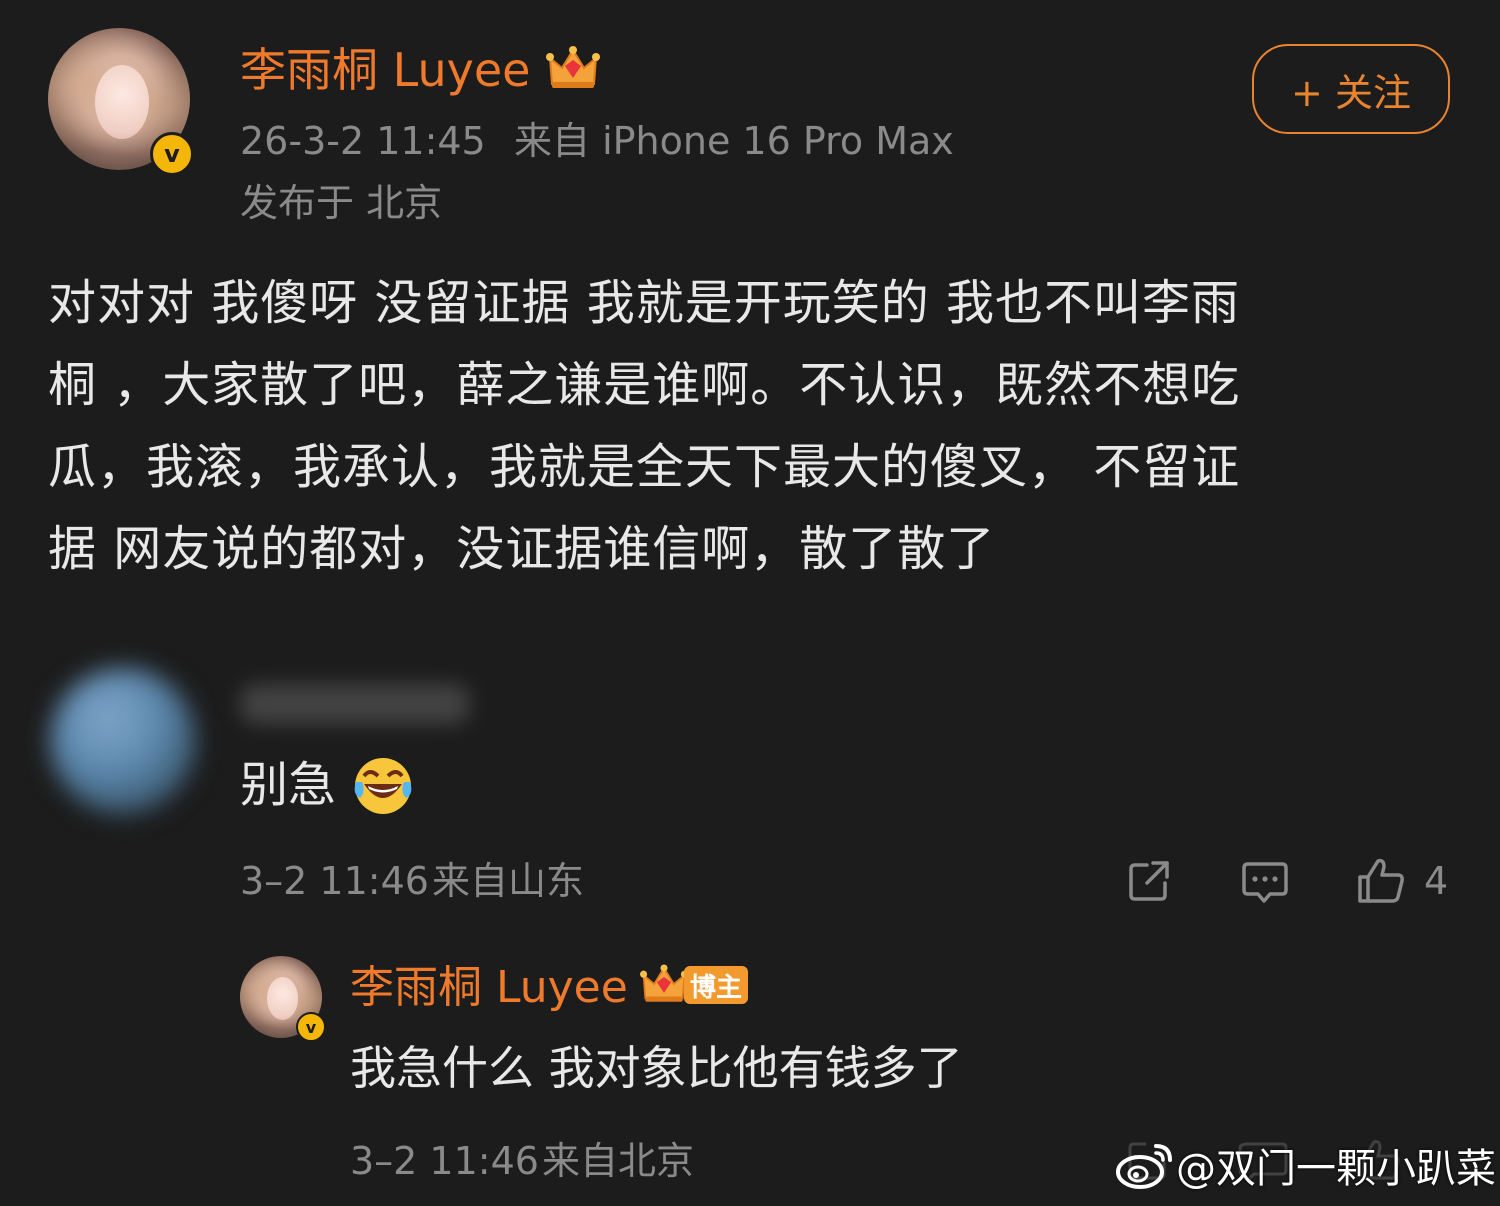 The height and width of the screenshot is (1206, 1500). I want to click on comment-icon, so click(1265, 881).